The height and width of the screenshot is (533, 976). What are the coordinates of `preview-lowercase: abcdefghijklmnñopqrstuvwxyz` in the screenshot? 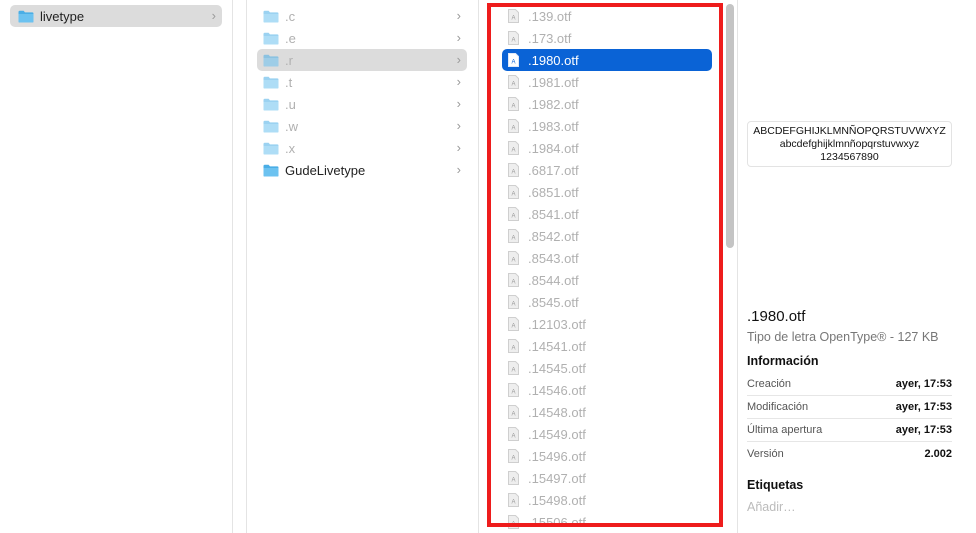 It's located at (849, 144).